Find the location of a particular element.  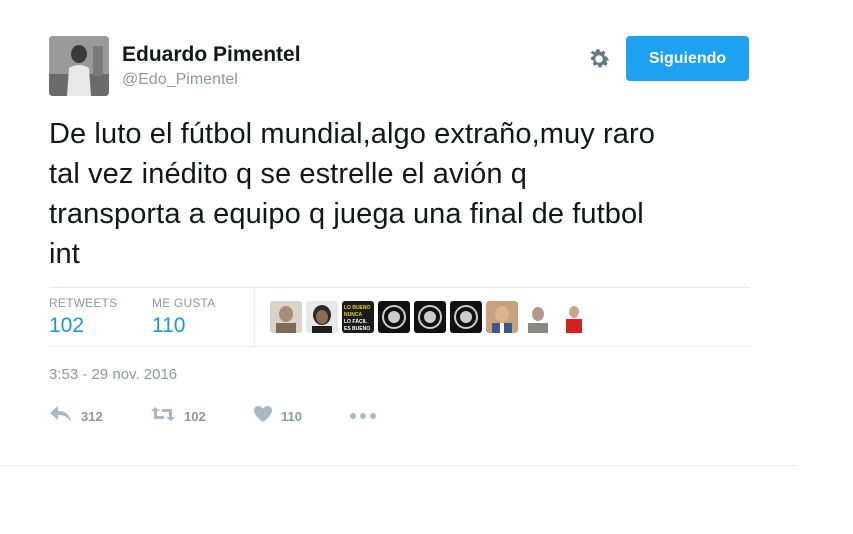

reply-button: 312 is located at coordinates (76, 416).